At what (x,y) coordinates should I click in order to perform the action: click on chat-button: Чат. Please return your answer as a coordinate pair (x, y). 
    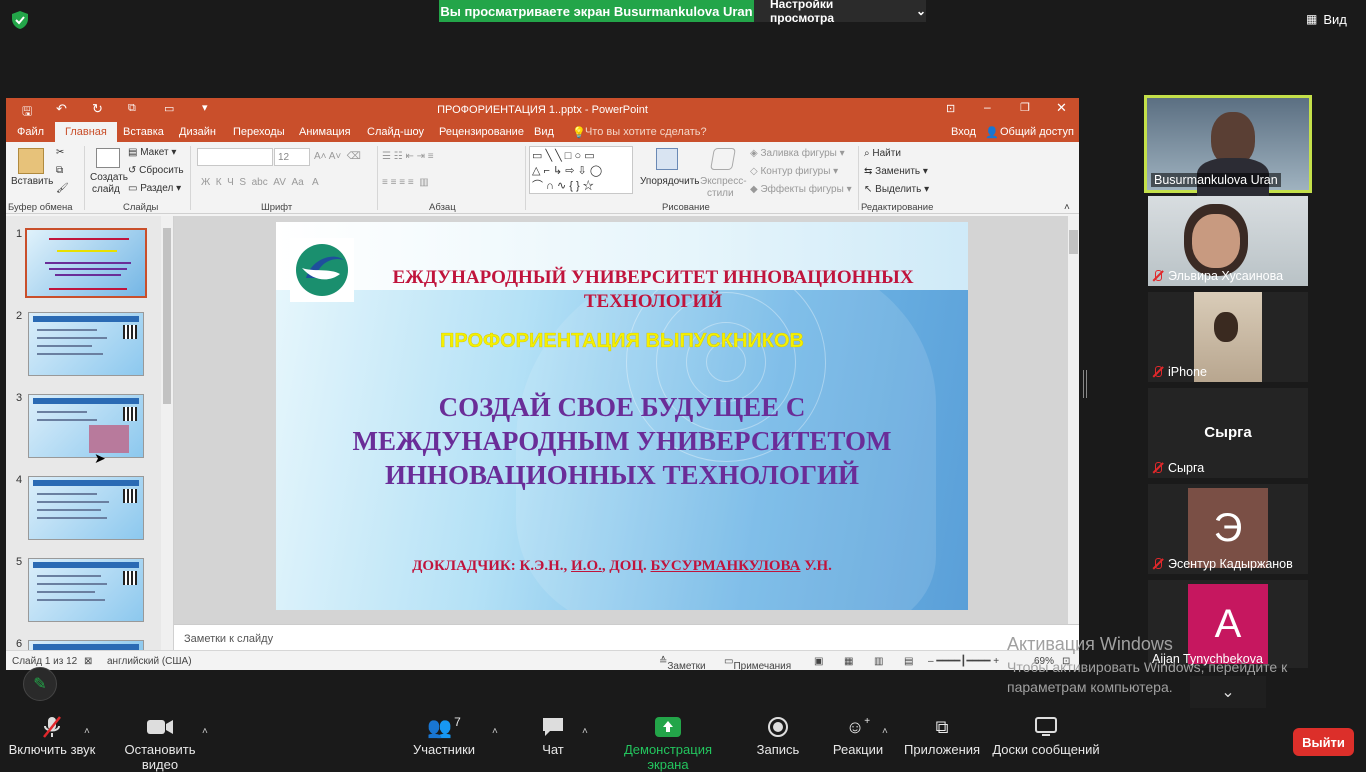
    Looking at the image, I should click on (553, 734).